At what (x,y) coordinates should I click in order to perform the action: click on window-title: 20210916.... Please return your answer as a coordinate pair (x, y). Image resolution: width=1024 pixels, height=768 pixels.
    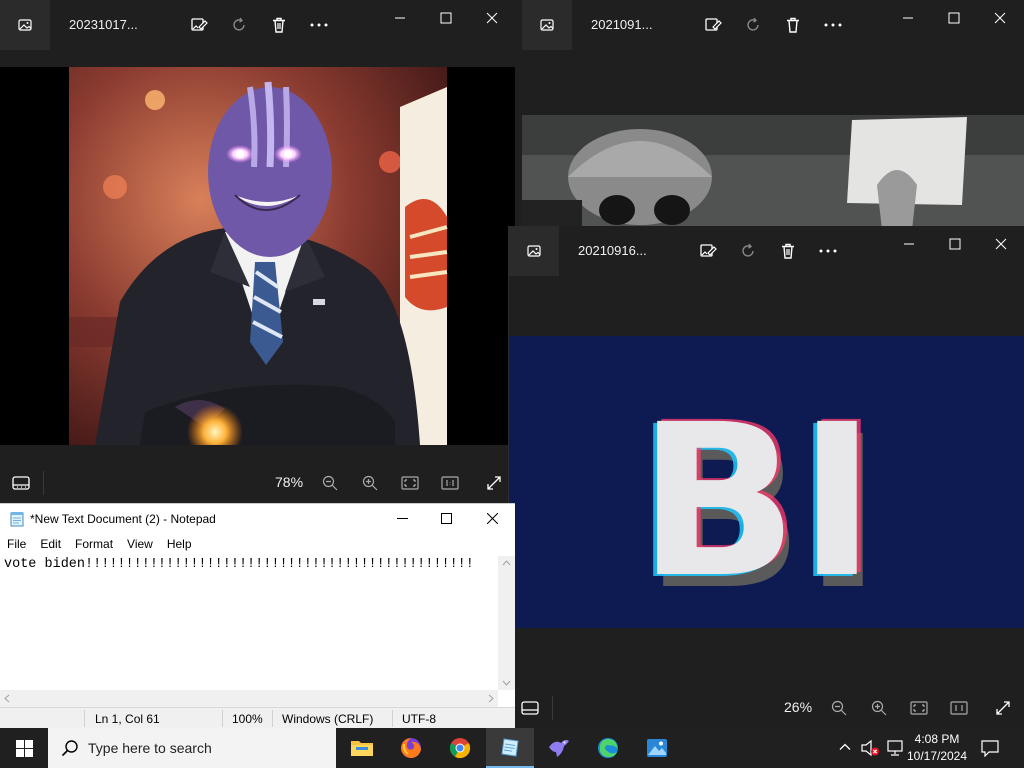
    Looking at the image, I should click on (612, 250).